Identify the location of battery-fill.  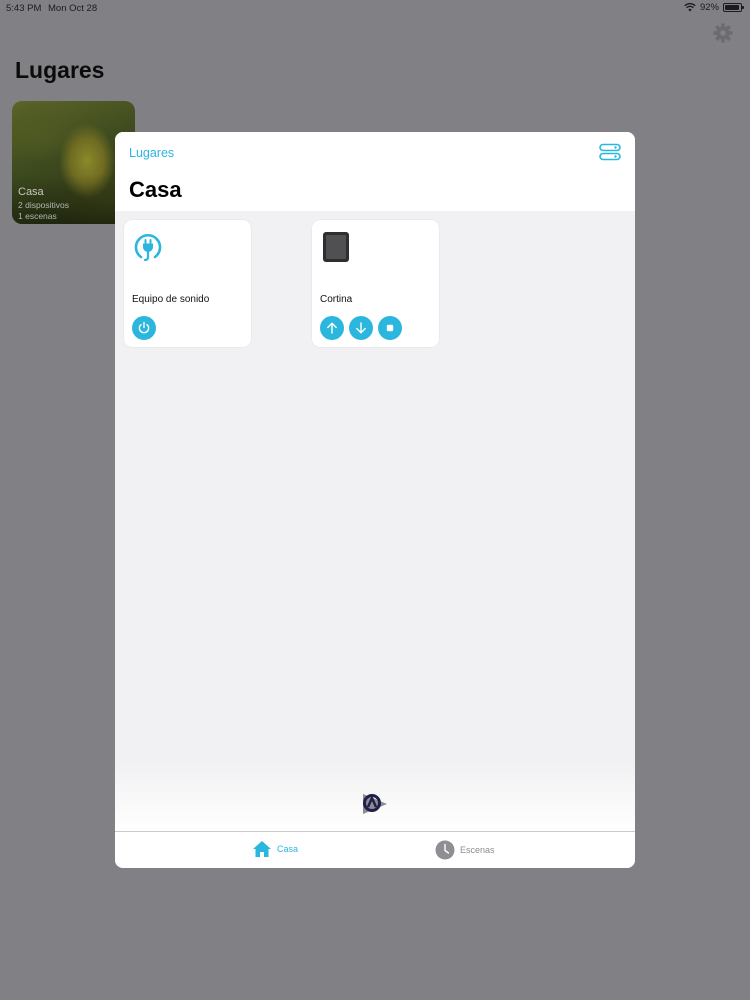
(732, 7).